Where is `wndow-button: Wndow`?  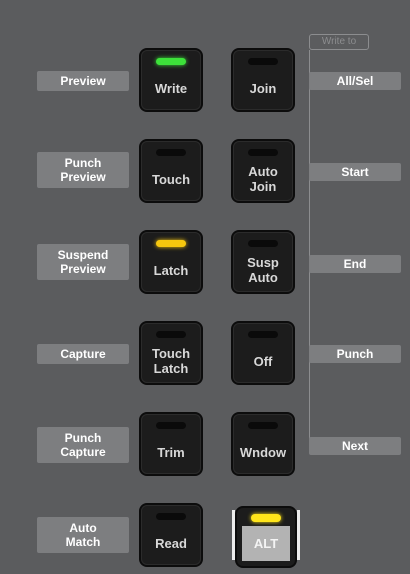 wndow-button: Wndow is located at coordinates (263, 444).